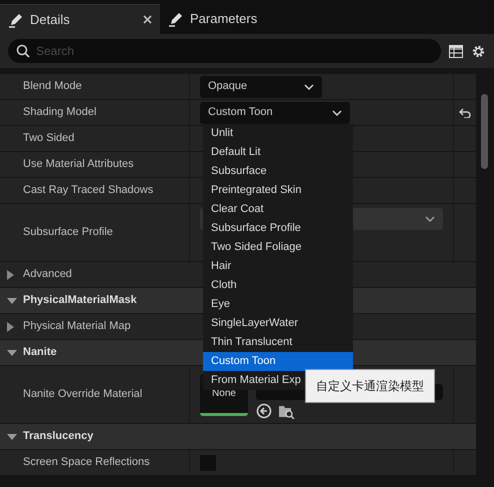 The image size is (494, 487). Describe the element at coordinates (478, 51) in the screenshot. I see `settings-icon` at that location.